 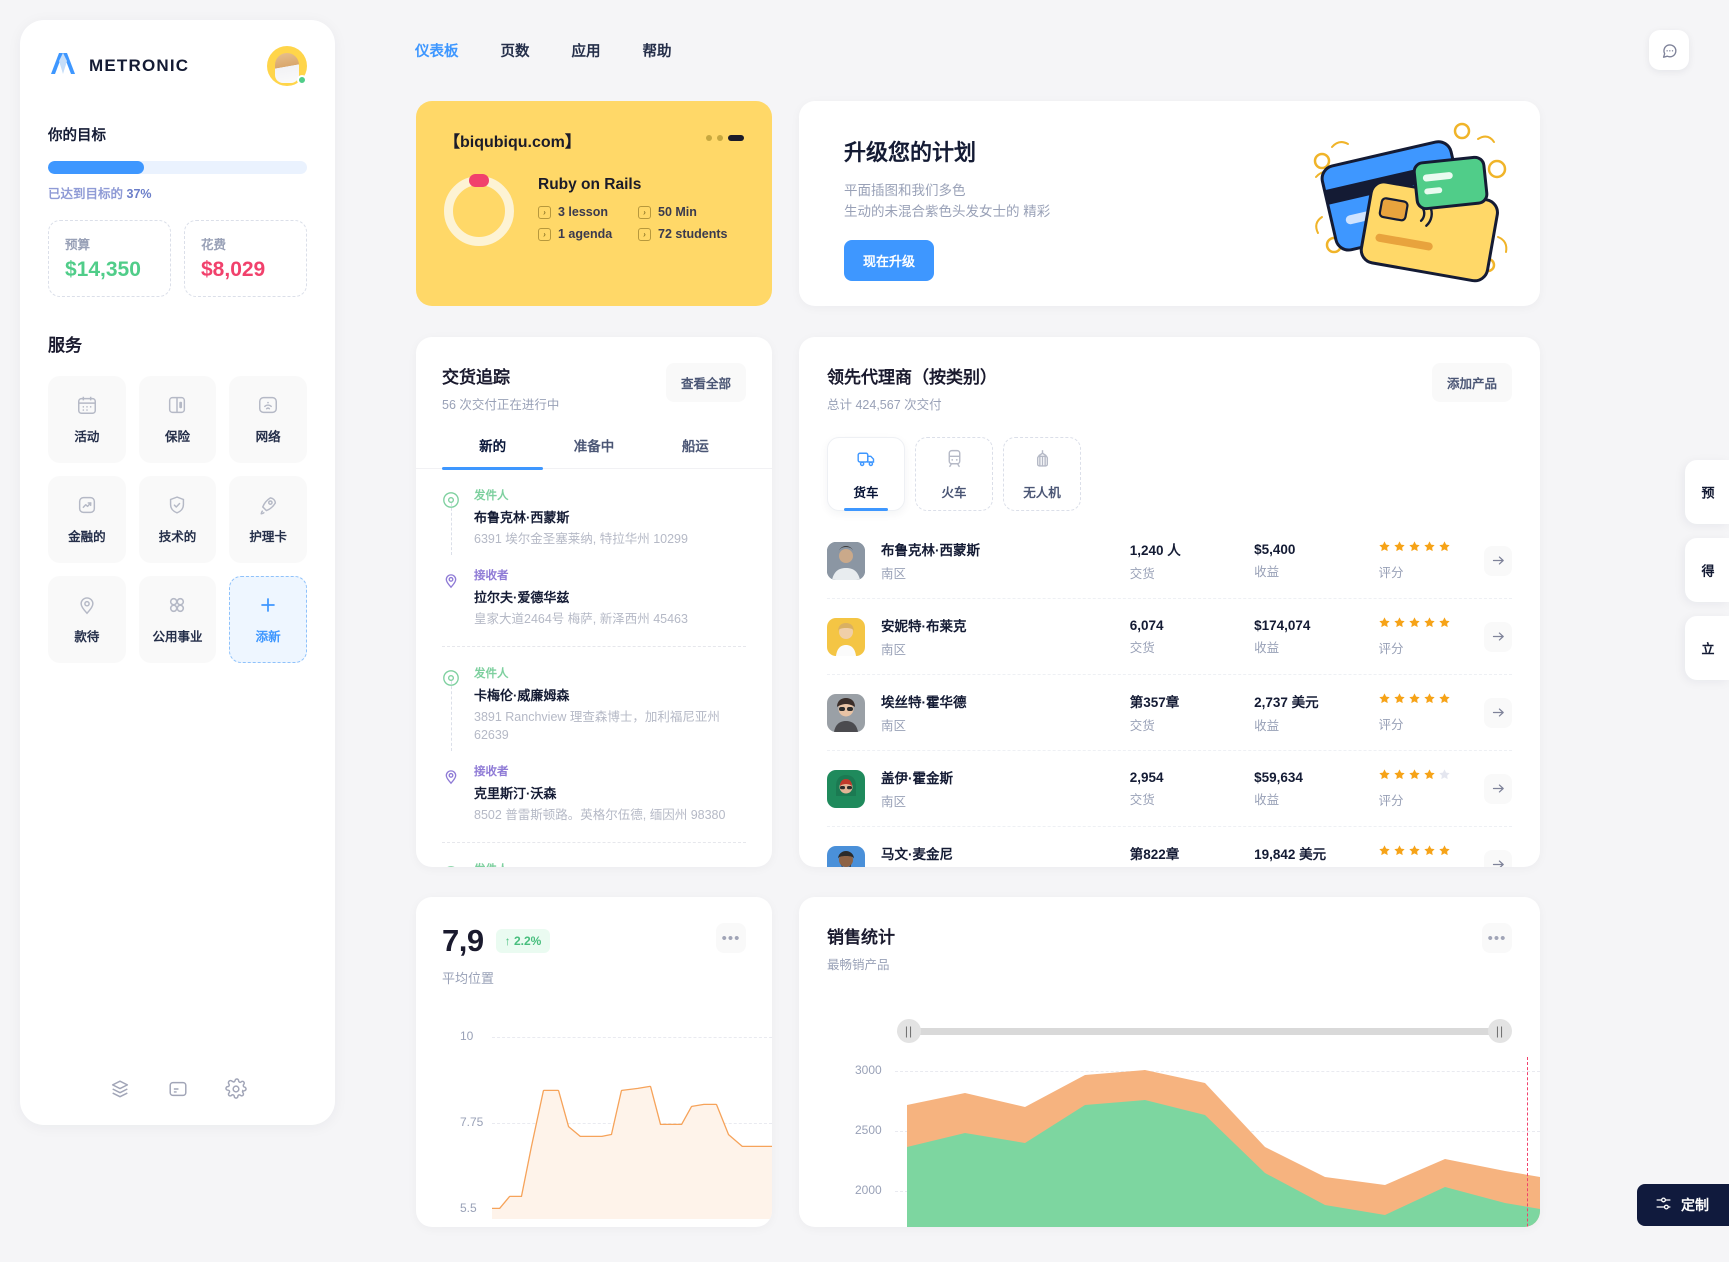 I want to click on metronic-logo-icon, so click(x=63, y=66).